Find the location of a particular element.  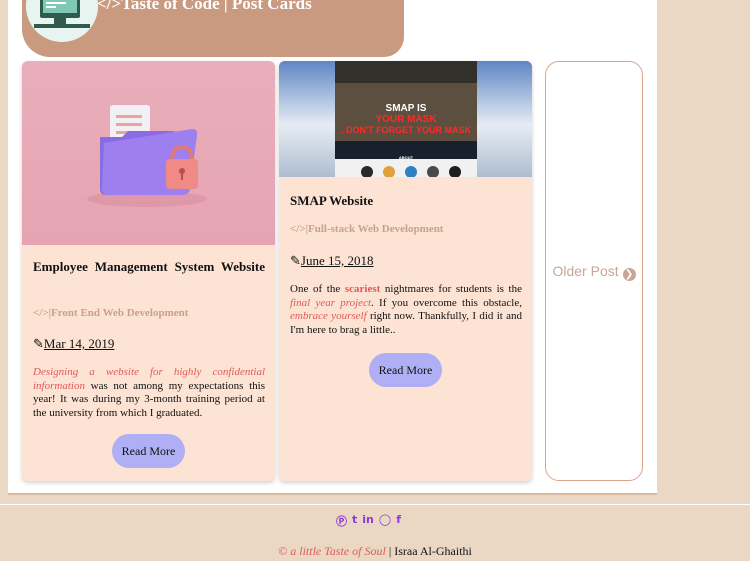

post-title-text: Employee Management System Website is located at coordinates (149, 266).